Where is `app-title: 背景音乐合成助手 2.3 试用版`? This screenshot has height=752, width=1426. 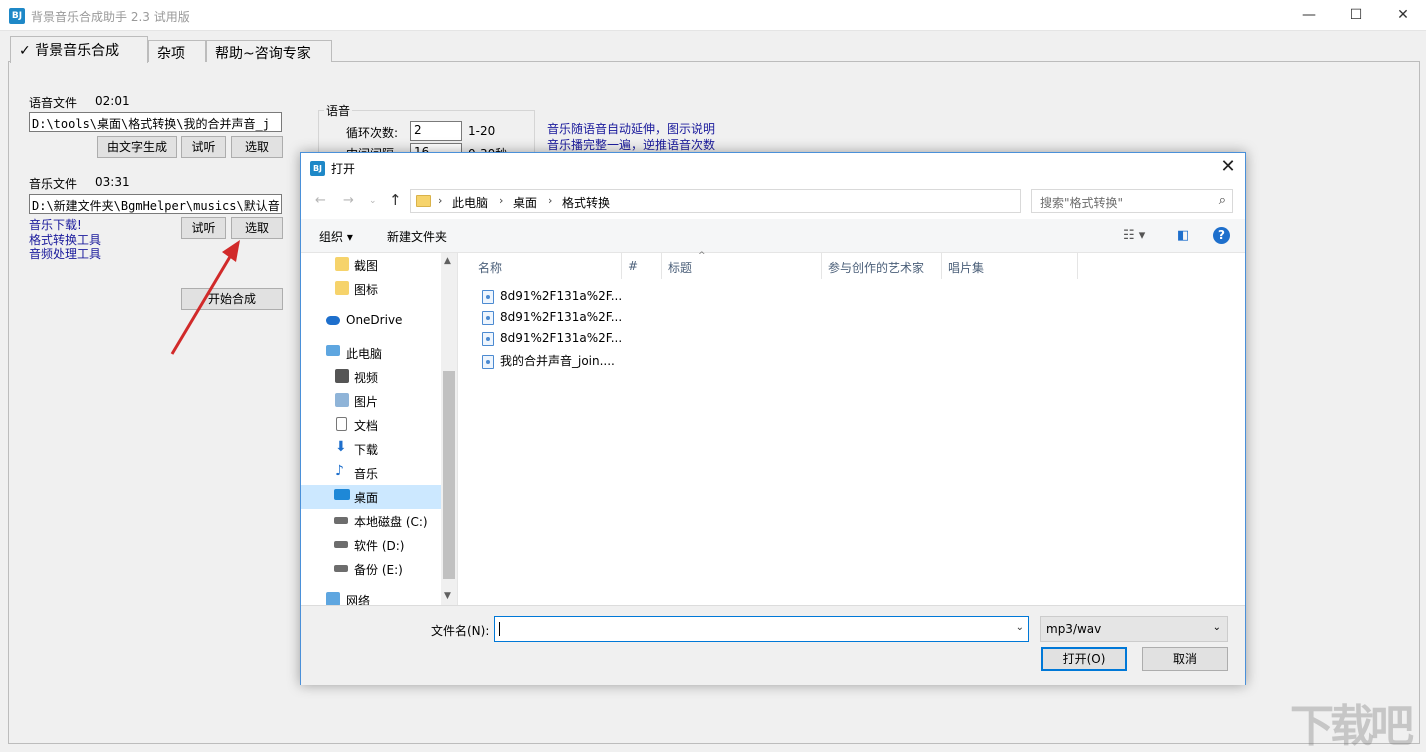
app-title: 背景音乐合成助手 2.3 试用版 is located at coordinates (110, 17).